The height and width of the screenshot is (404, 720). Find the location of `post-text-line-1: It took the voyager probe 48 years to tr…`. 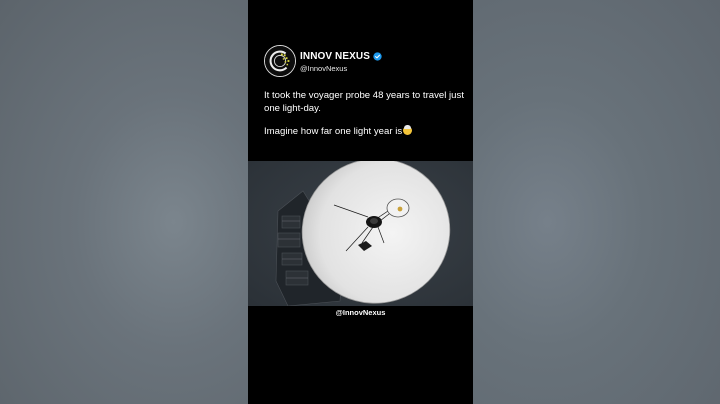

post-text-line-1: It took the voyager probe 48 years to tr… is located at coordinates (364, 102).